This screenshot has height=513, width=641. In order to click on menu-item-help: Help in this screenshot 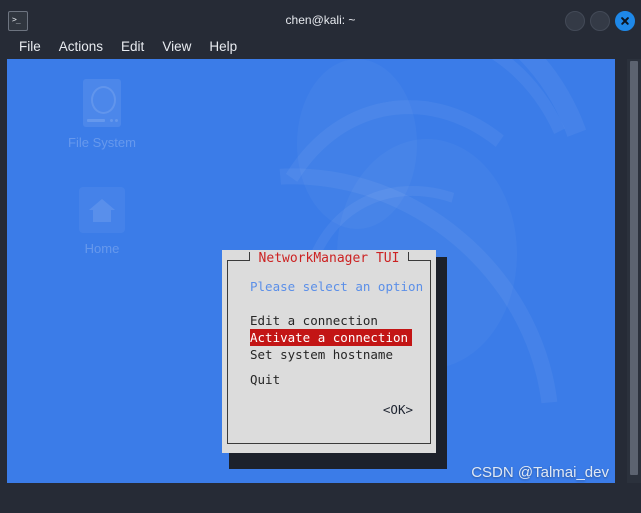, I will do `click(223, 46)`.